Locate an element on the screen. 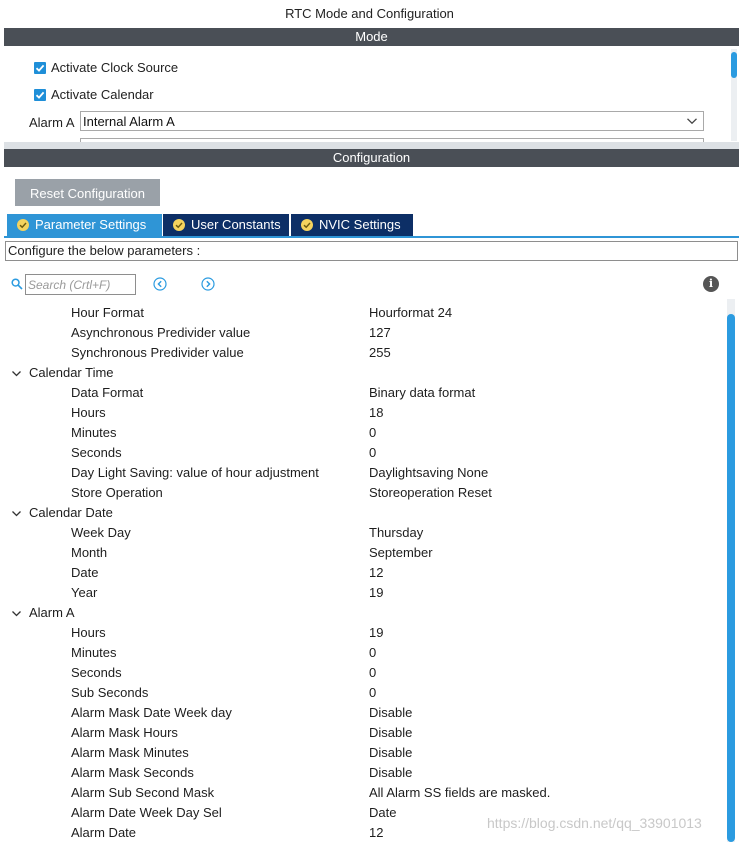 The width and height of the screenshot is (739, 842). activate-calendar-checkbox is located at coordinates (40, 95).